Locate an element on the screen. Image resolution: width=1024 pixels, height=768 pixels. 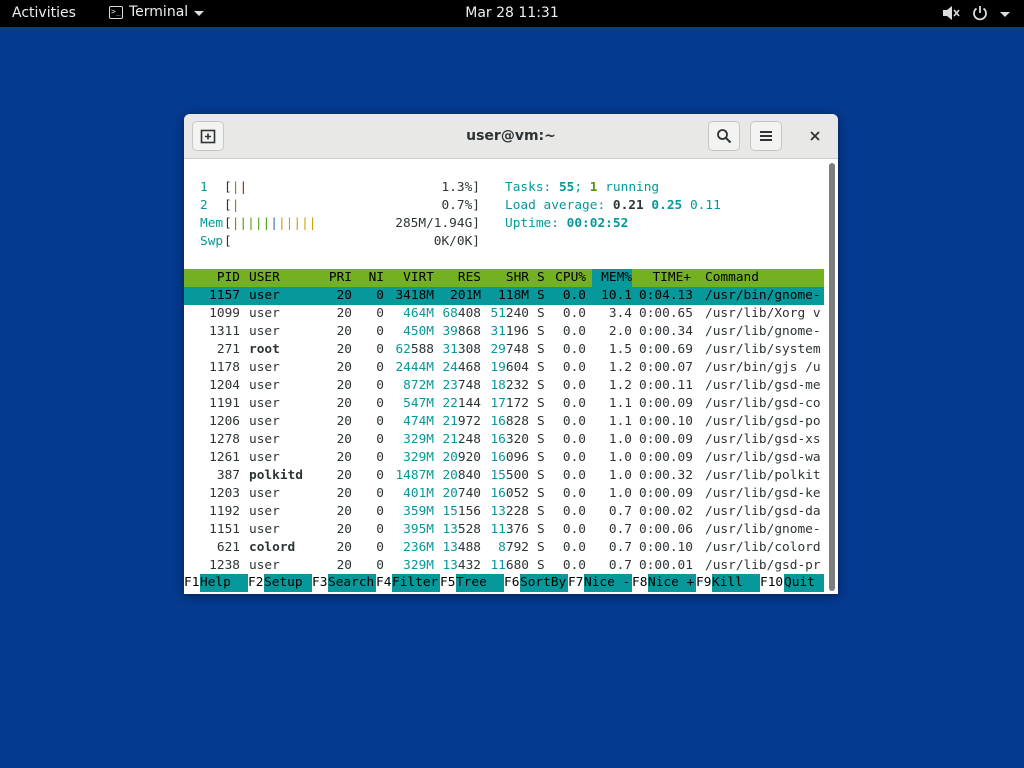
col-time: TIME+ is located at coordinates (665, 278).